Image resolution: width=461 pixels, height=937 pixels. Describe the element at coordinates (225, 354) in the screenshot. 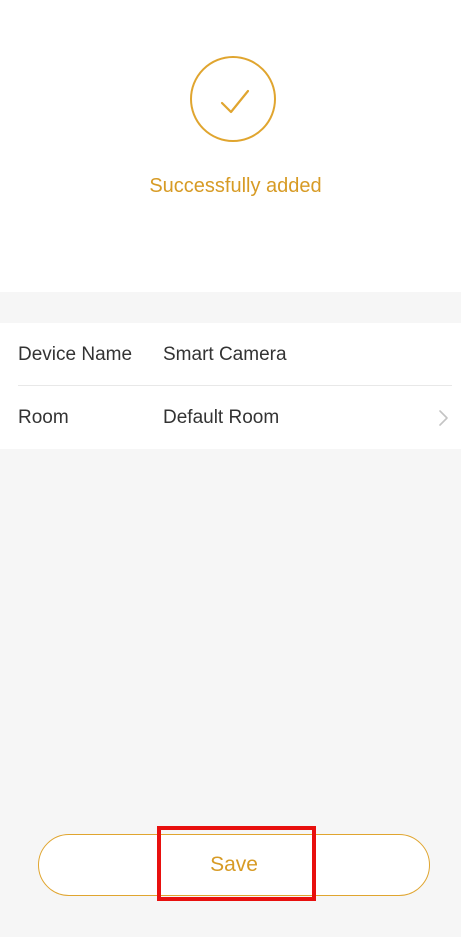

I see `device-name-value: Smart Camera` at that location.